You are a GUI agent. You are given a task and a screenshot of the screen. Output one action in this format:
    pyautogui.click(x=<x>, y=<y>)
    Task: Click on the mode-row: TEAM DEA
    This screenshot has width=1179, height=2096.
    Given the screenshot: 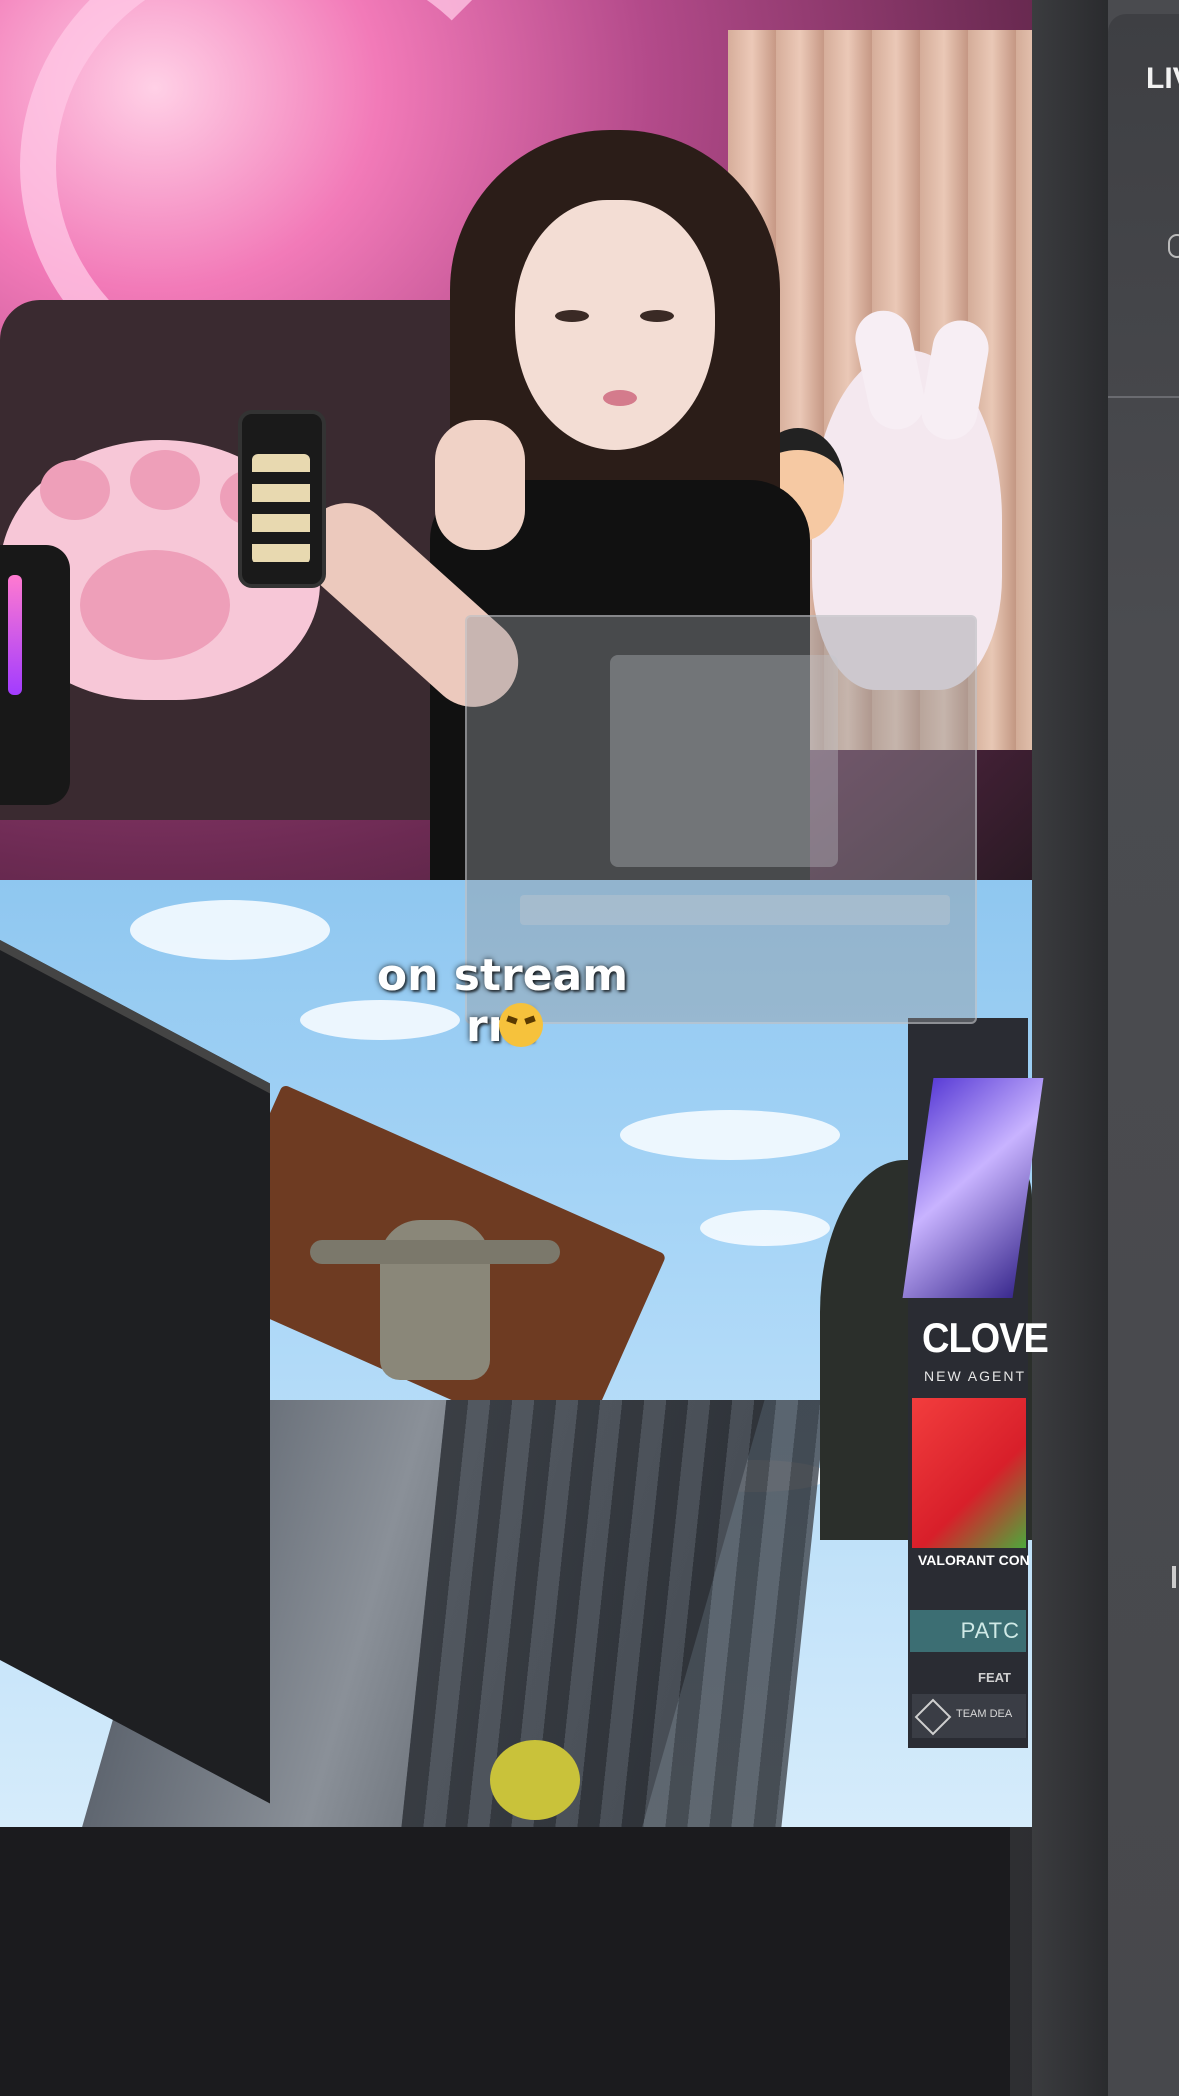 What is the action you would take?
    pyautogui.click(x=969, y=1716)
    